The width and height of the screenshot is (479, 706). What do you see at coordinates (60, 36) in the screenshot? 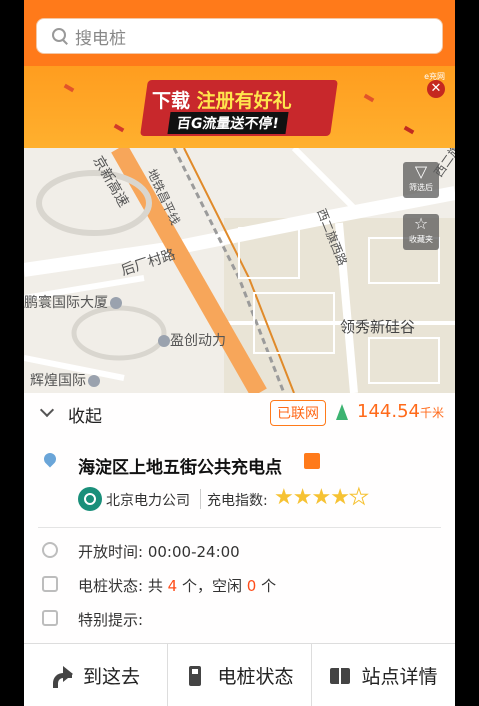
I see `search-icon` at bounding box center [60, 36].